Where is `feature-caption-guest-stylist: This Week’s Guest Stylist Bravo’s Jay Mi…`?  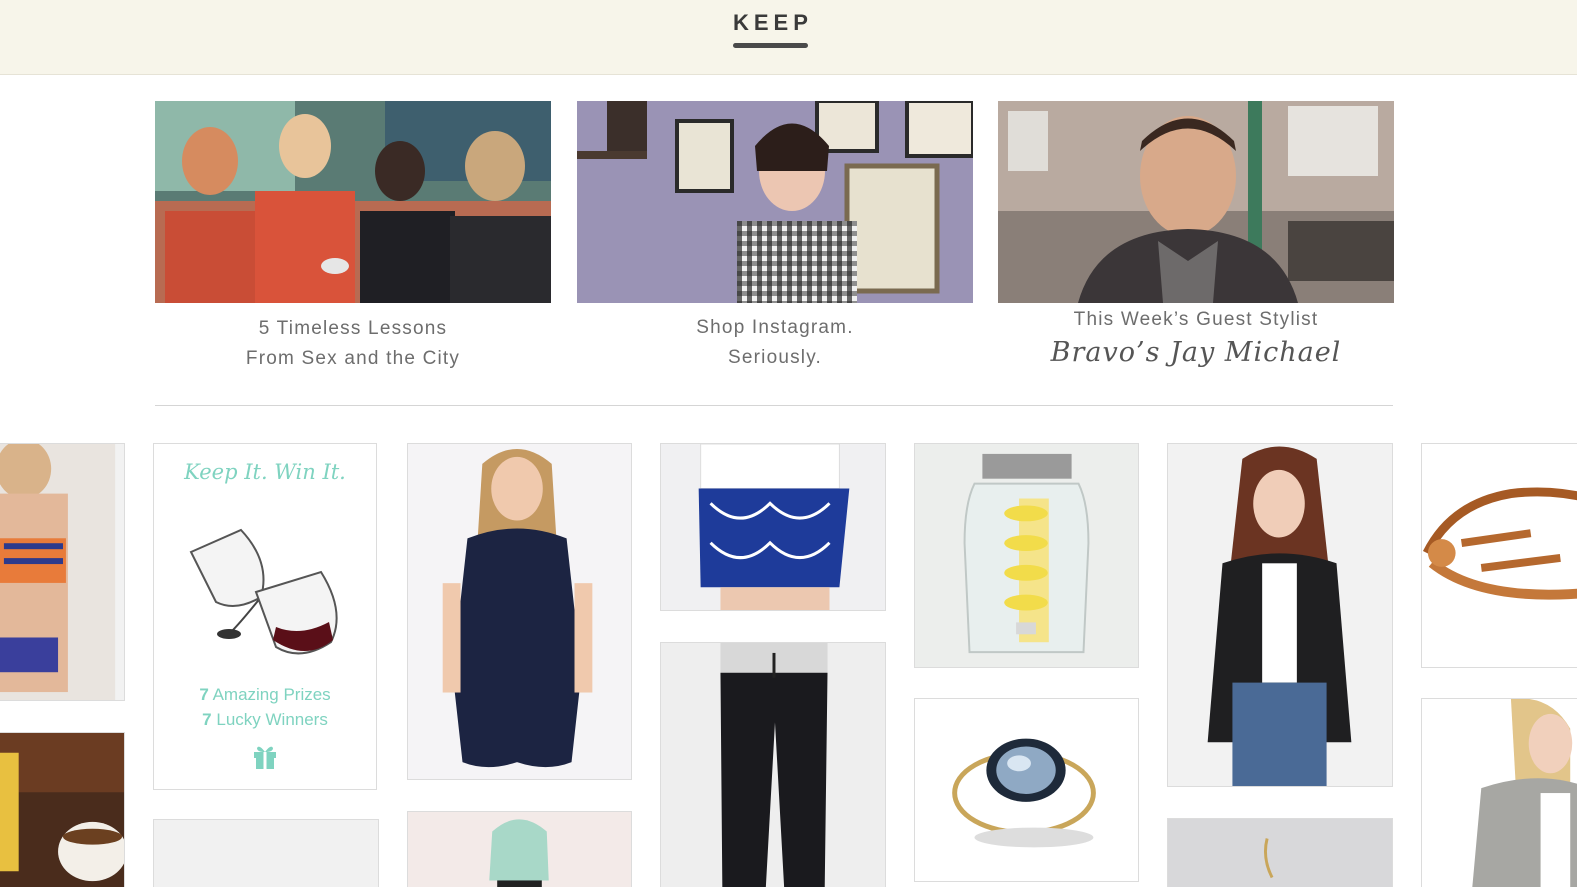 feature-caption-guest-stylist: This Week’s Guest Stylist Bravo’s Jay Mi… is located at coordinates (1196, 338).